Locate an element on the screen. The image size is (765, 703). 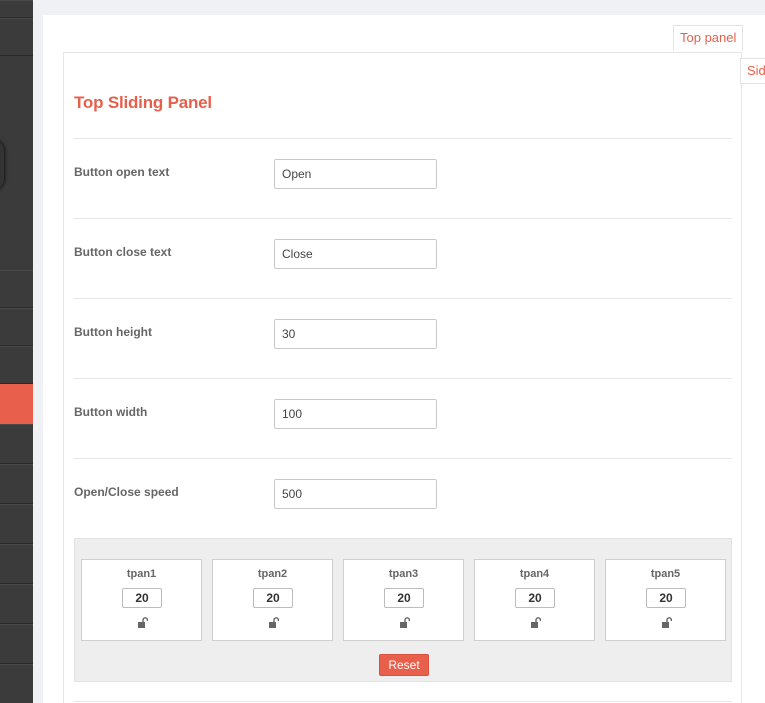
column-cell-tpan5: tpan5 20 is located at coordinates (665, 600).